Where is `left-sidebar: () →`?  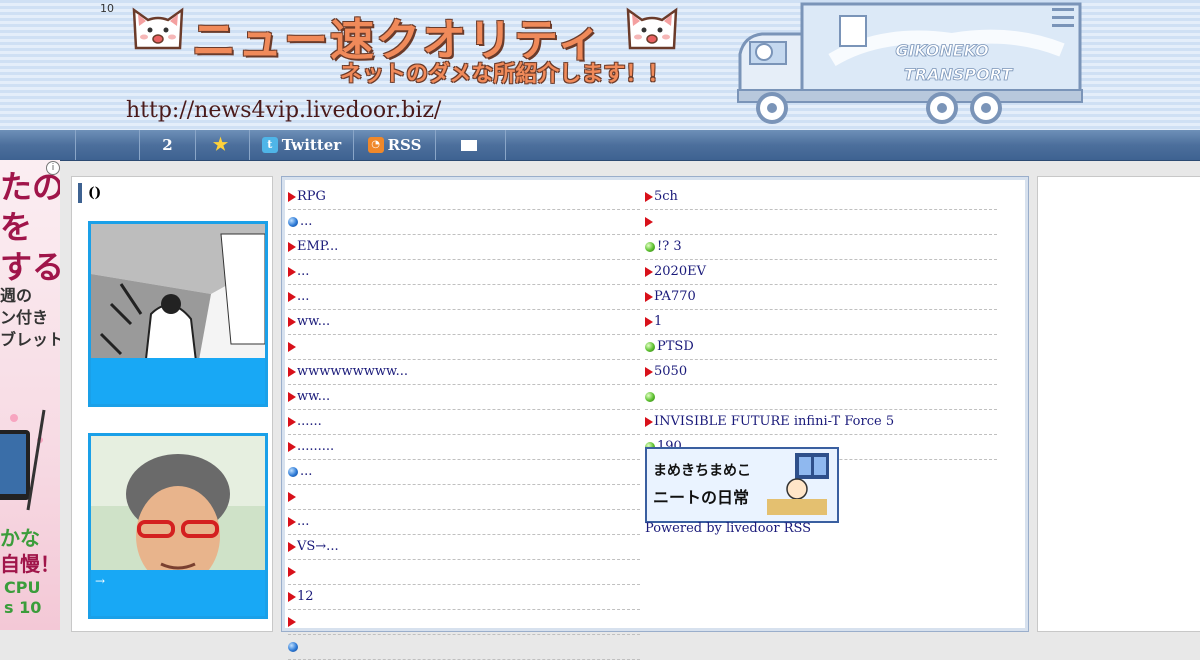 left-sidebar: () → is located at coordinates (172, 404).